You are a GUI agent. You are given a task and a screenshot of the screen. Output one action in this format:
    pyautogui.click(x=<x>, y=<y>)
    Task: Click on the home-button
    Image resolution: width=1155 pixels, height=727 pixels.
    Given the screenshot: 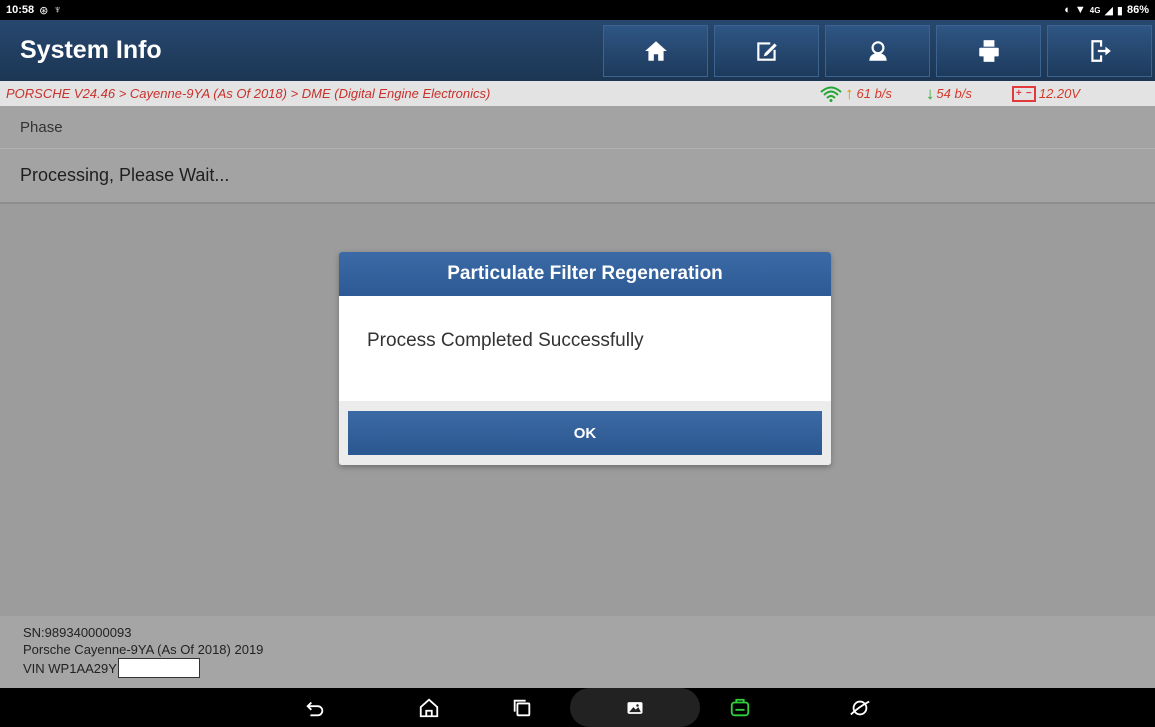 What is the action you would take?
    pyautogui.click(x=655, y=50)
    